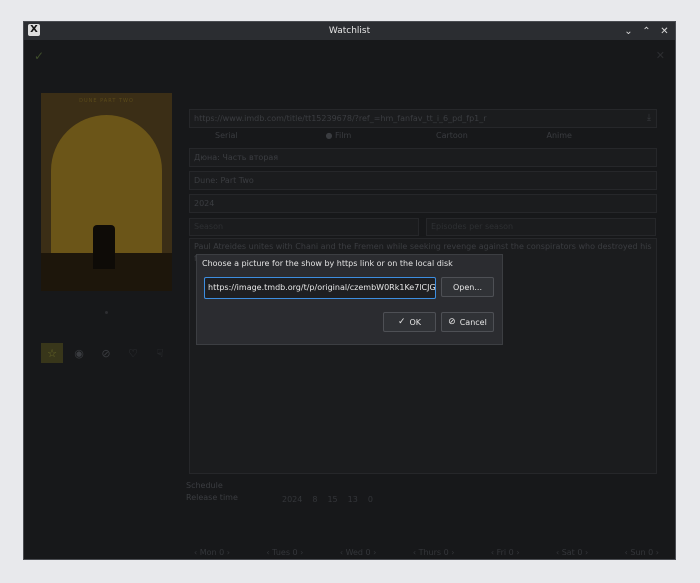 This screenshot has width=700, height=583. I want to click on day-wed-label: Wed 0, so click(358, 552).